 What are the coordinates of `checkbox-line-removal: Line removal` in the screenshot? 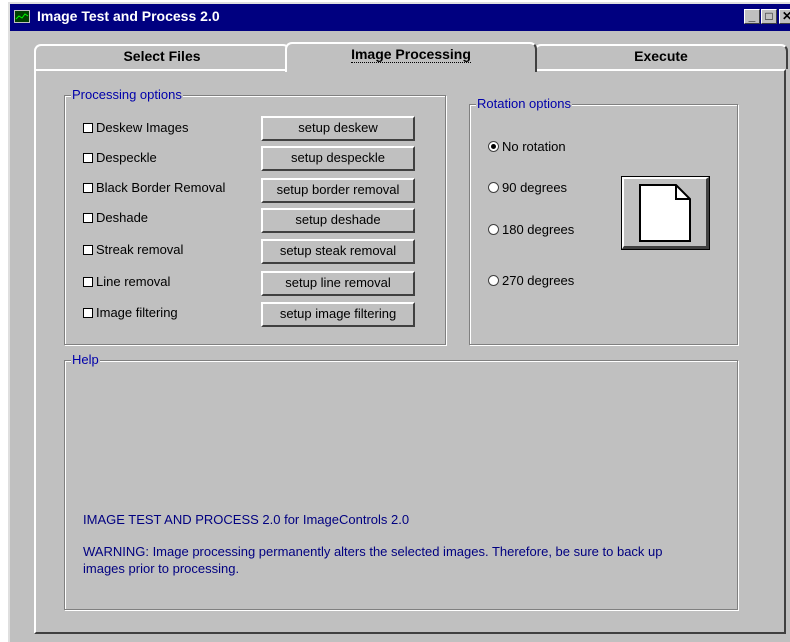 It's located at (126, 281).